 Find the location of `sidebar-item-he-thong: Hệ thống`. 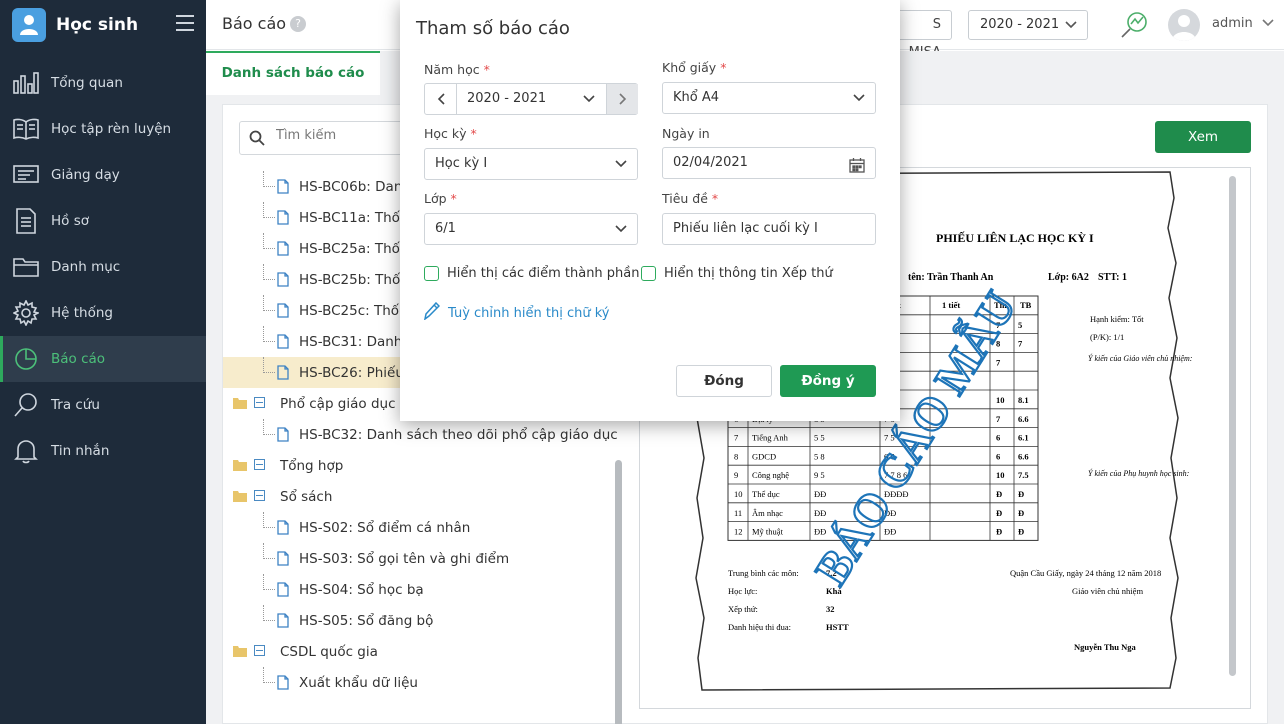

sidebar-item-he-thong: Hệ thống is located at coordinates (103, 313).